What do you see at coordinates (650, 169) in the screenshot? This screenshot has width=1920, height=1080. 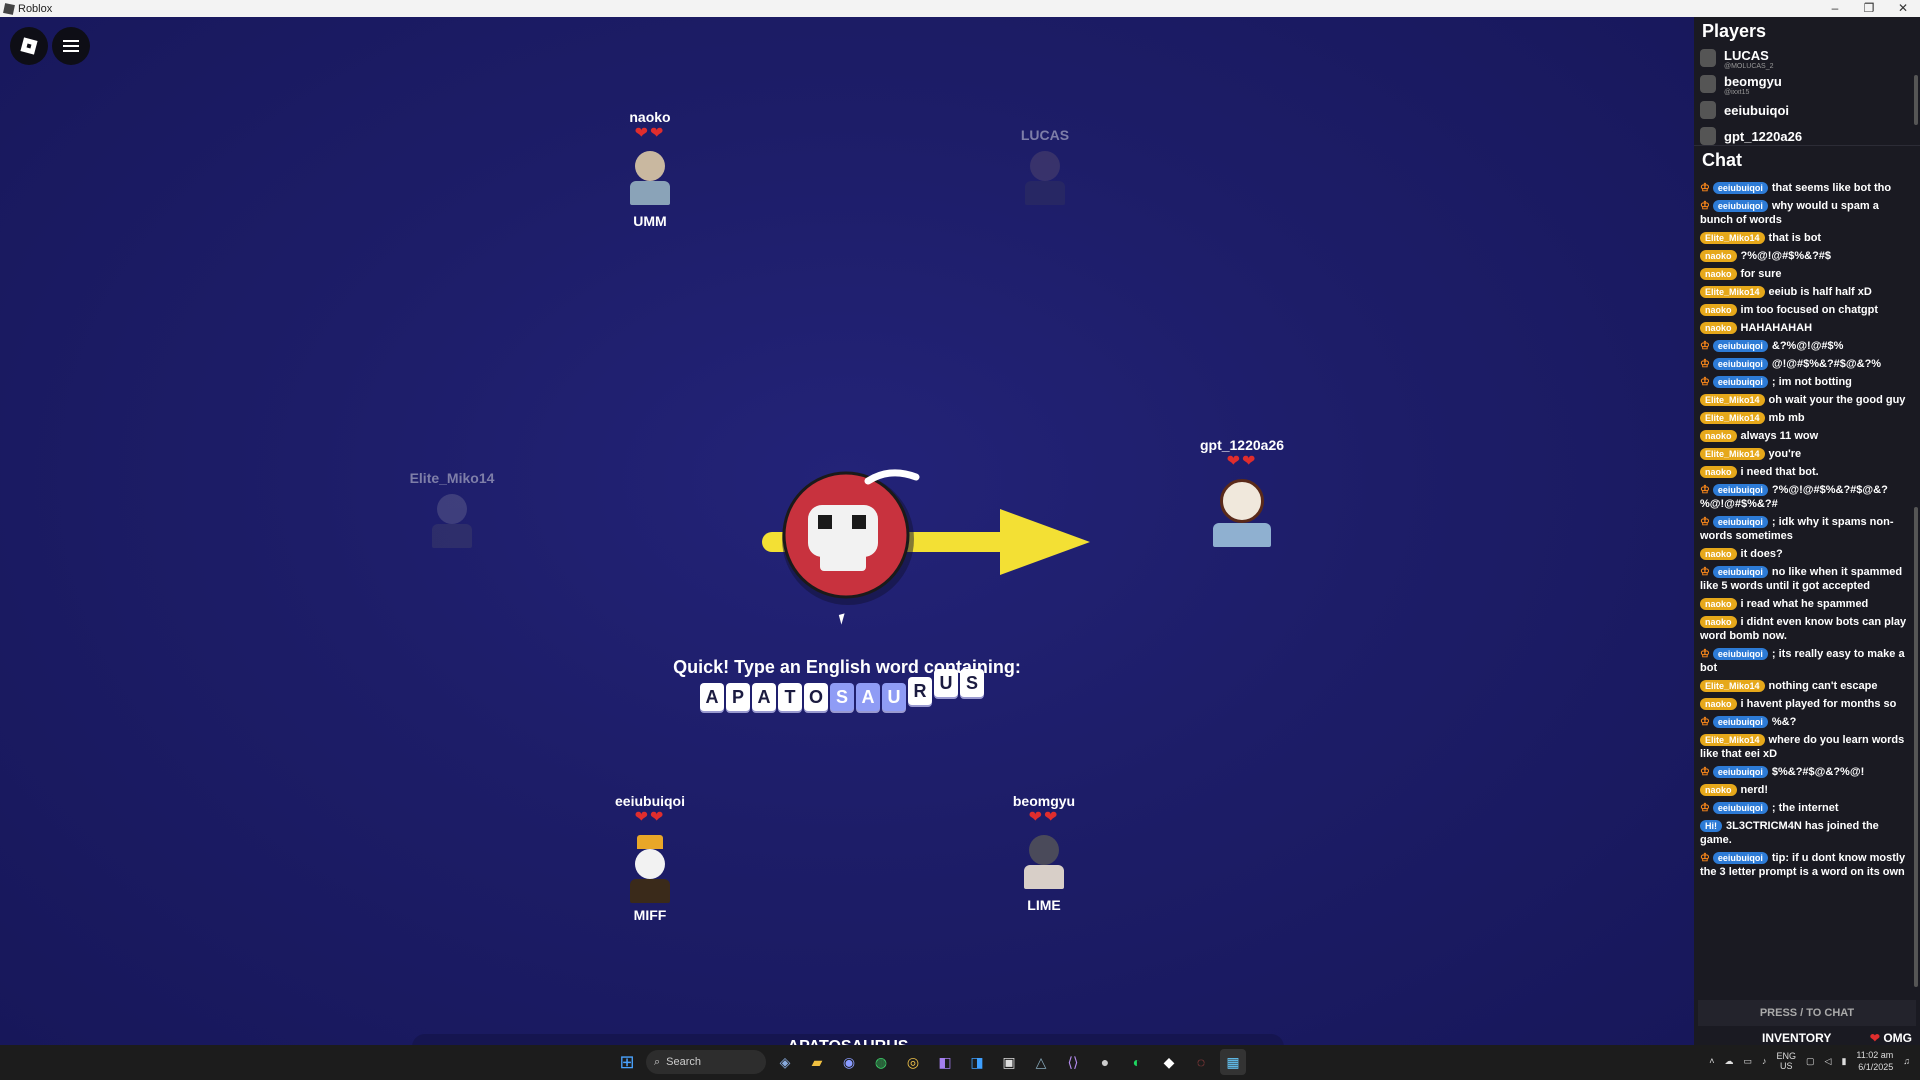 I see `player-naoko: naoko ❤❤ UMM` at bounding box center [650, 169].